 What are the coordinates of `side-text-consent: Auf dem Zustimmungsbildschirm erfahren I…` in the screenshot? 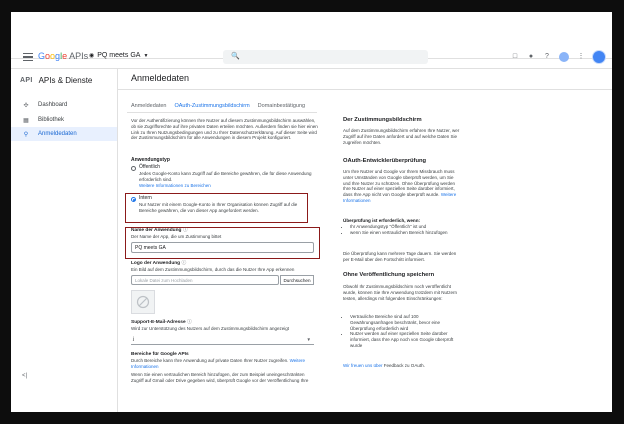 It's located at (401, 136).